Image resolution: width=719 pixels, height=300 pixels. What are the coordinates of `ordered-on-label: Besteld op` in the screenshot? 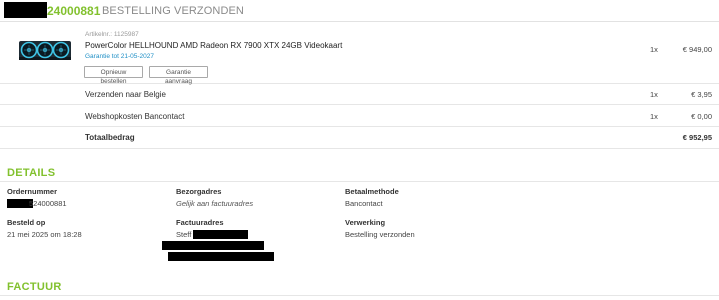 It's located at (26, 222).